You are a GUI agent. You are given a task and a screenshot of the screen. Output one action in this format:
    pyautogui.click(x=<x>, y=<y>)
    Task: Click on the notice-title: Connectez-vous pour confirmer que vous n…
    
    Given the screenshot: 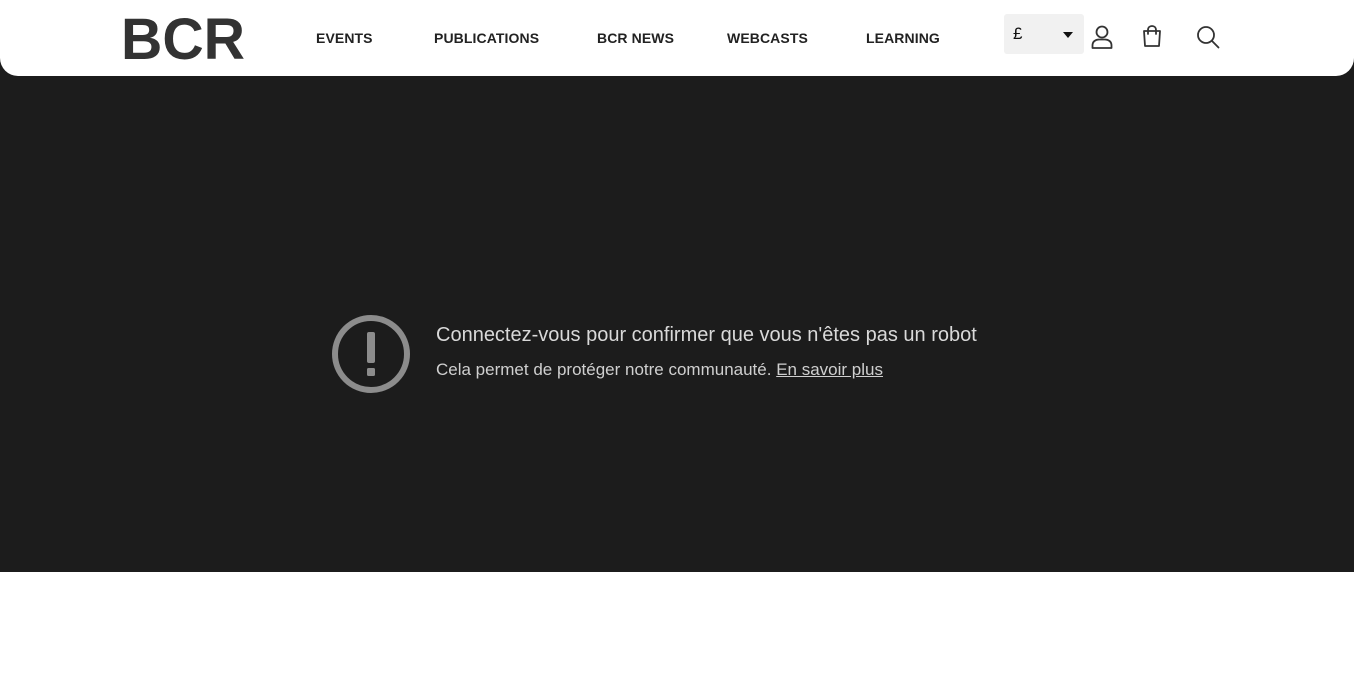 What is the action you would take?
    pyautogui.click(x=706, y=335)
    